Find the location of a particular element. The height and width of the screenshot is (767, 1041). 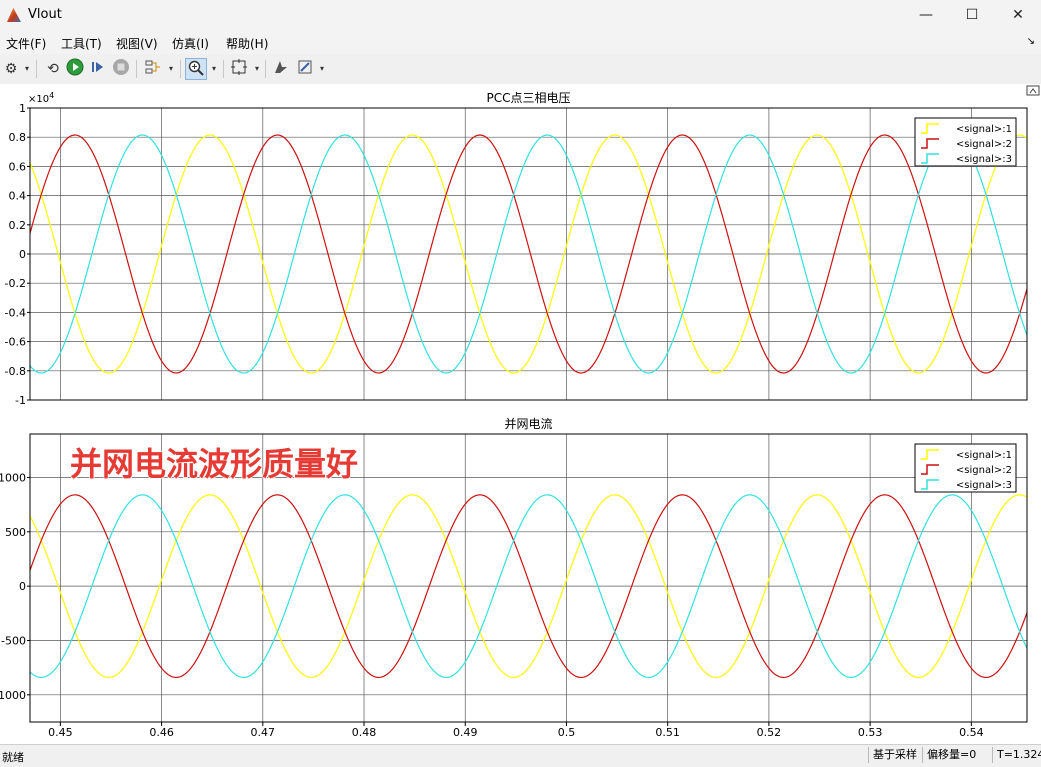

title-bar: Vlout — ☐ ✕ is located at coordinates (520, 15).